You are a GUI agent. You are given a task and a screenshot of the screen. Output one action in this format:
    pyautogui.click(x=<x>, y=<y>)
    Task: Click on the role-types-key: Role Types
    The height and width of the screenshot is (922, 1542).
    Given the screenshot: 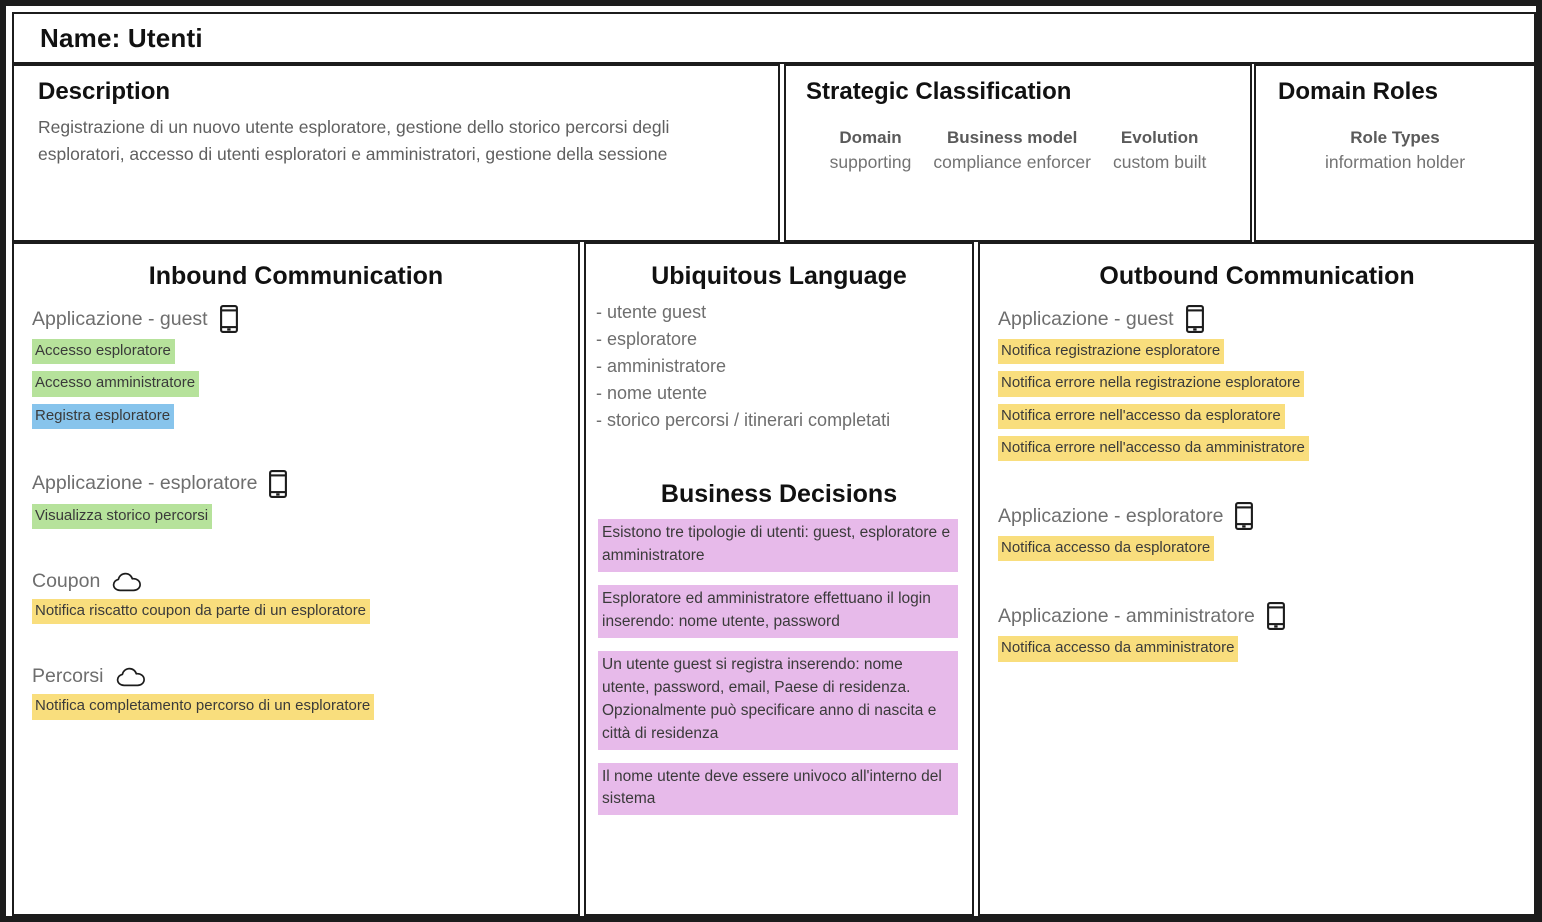 What is the action you would take?
    pyautogui.click(x=1395, y=137)
    